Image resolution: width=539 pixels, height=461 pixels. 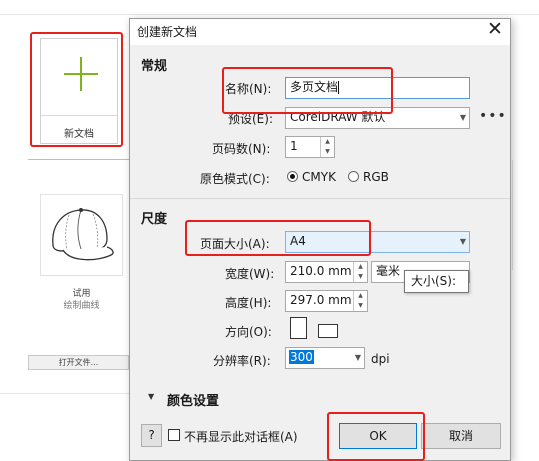 What do you see at coordinates (65, 393) in the screenshot?
I see `bottom-divider` at bounding box center [65, 393].